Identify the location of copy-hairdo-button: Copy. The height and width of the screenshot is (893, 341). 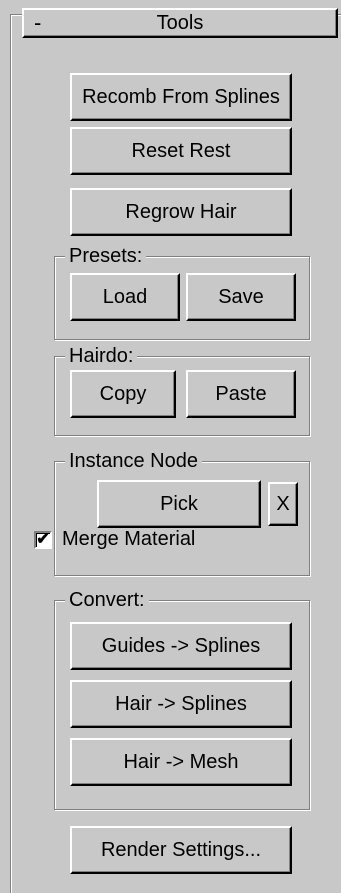
(123, 394).